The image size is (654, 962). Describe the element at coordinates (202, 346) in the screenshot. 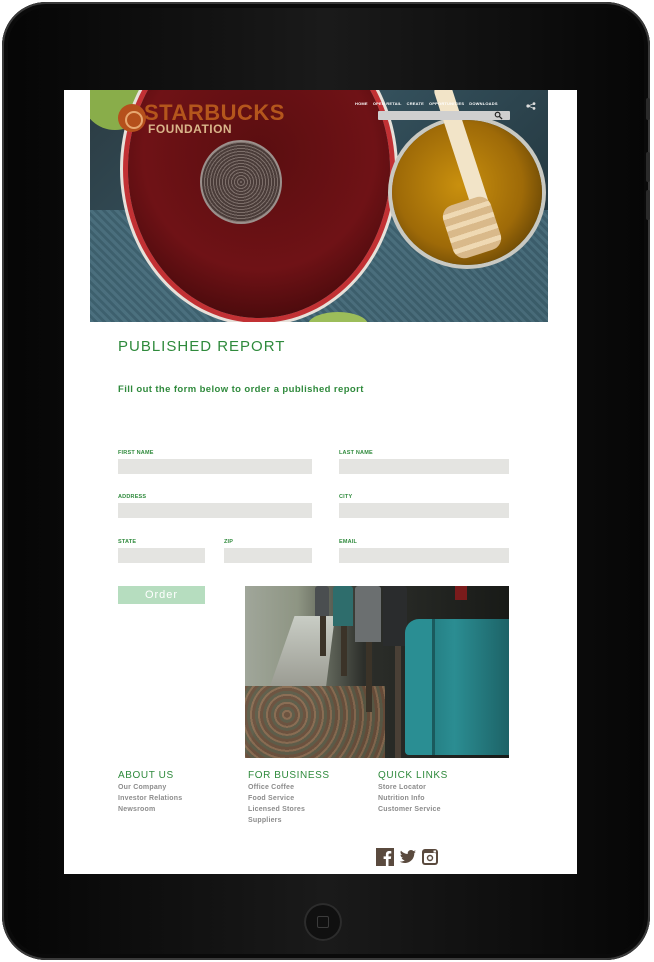

I see `page-title: PUBLISHED REPORT` at that location.